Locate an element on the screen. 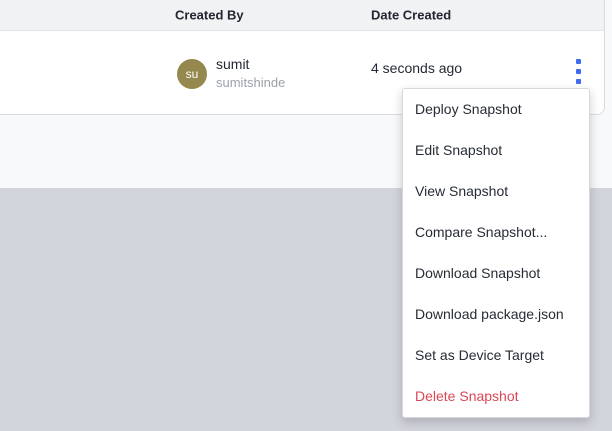 The image size is (612, 431). menu-item-edit-snapshot: Edit Snapshot is located at coordinates (496, 150).